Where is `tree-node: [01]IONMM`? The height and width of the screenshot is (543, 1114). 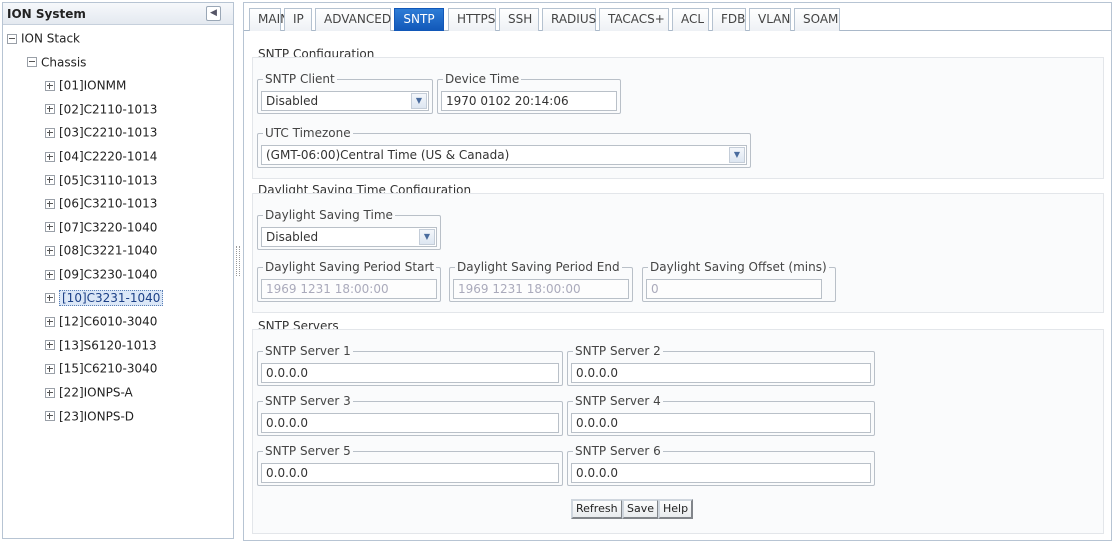 tree-node: [01]IONMM is located at coordinates (85, 85).